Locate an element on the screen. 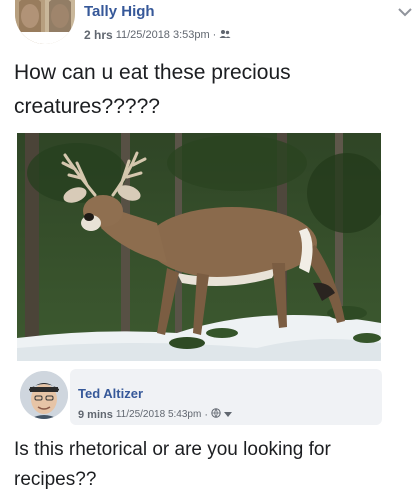  commenter-avatar is located at coordinates (44, 395).